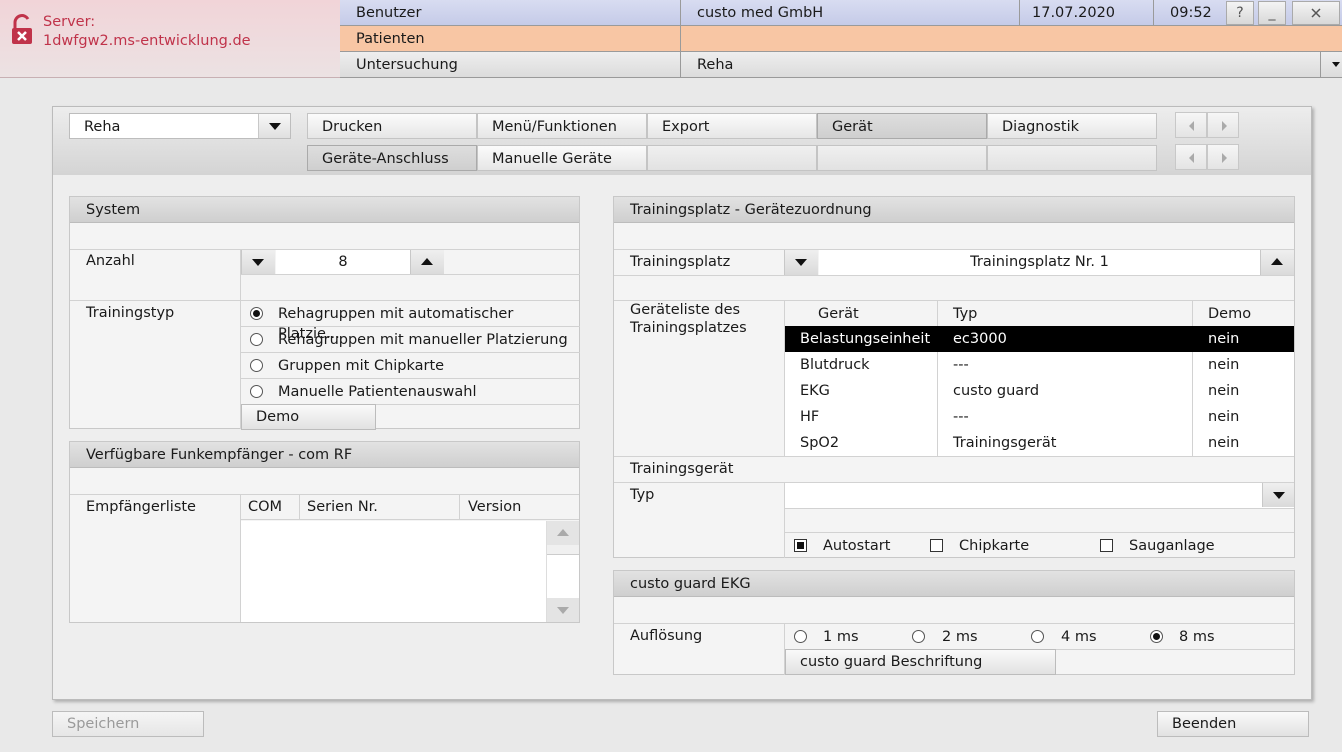  I want to click on table-row: EKG custo guard nein, so click(1039, 391).